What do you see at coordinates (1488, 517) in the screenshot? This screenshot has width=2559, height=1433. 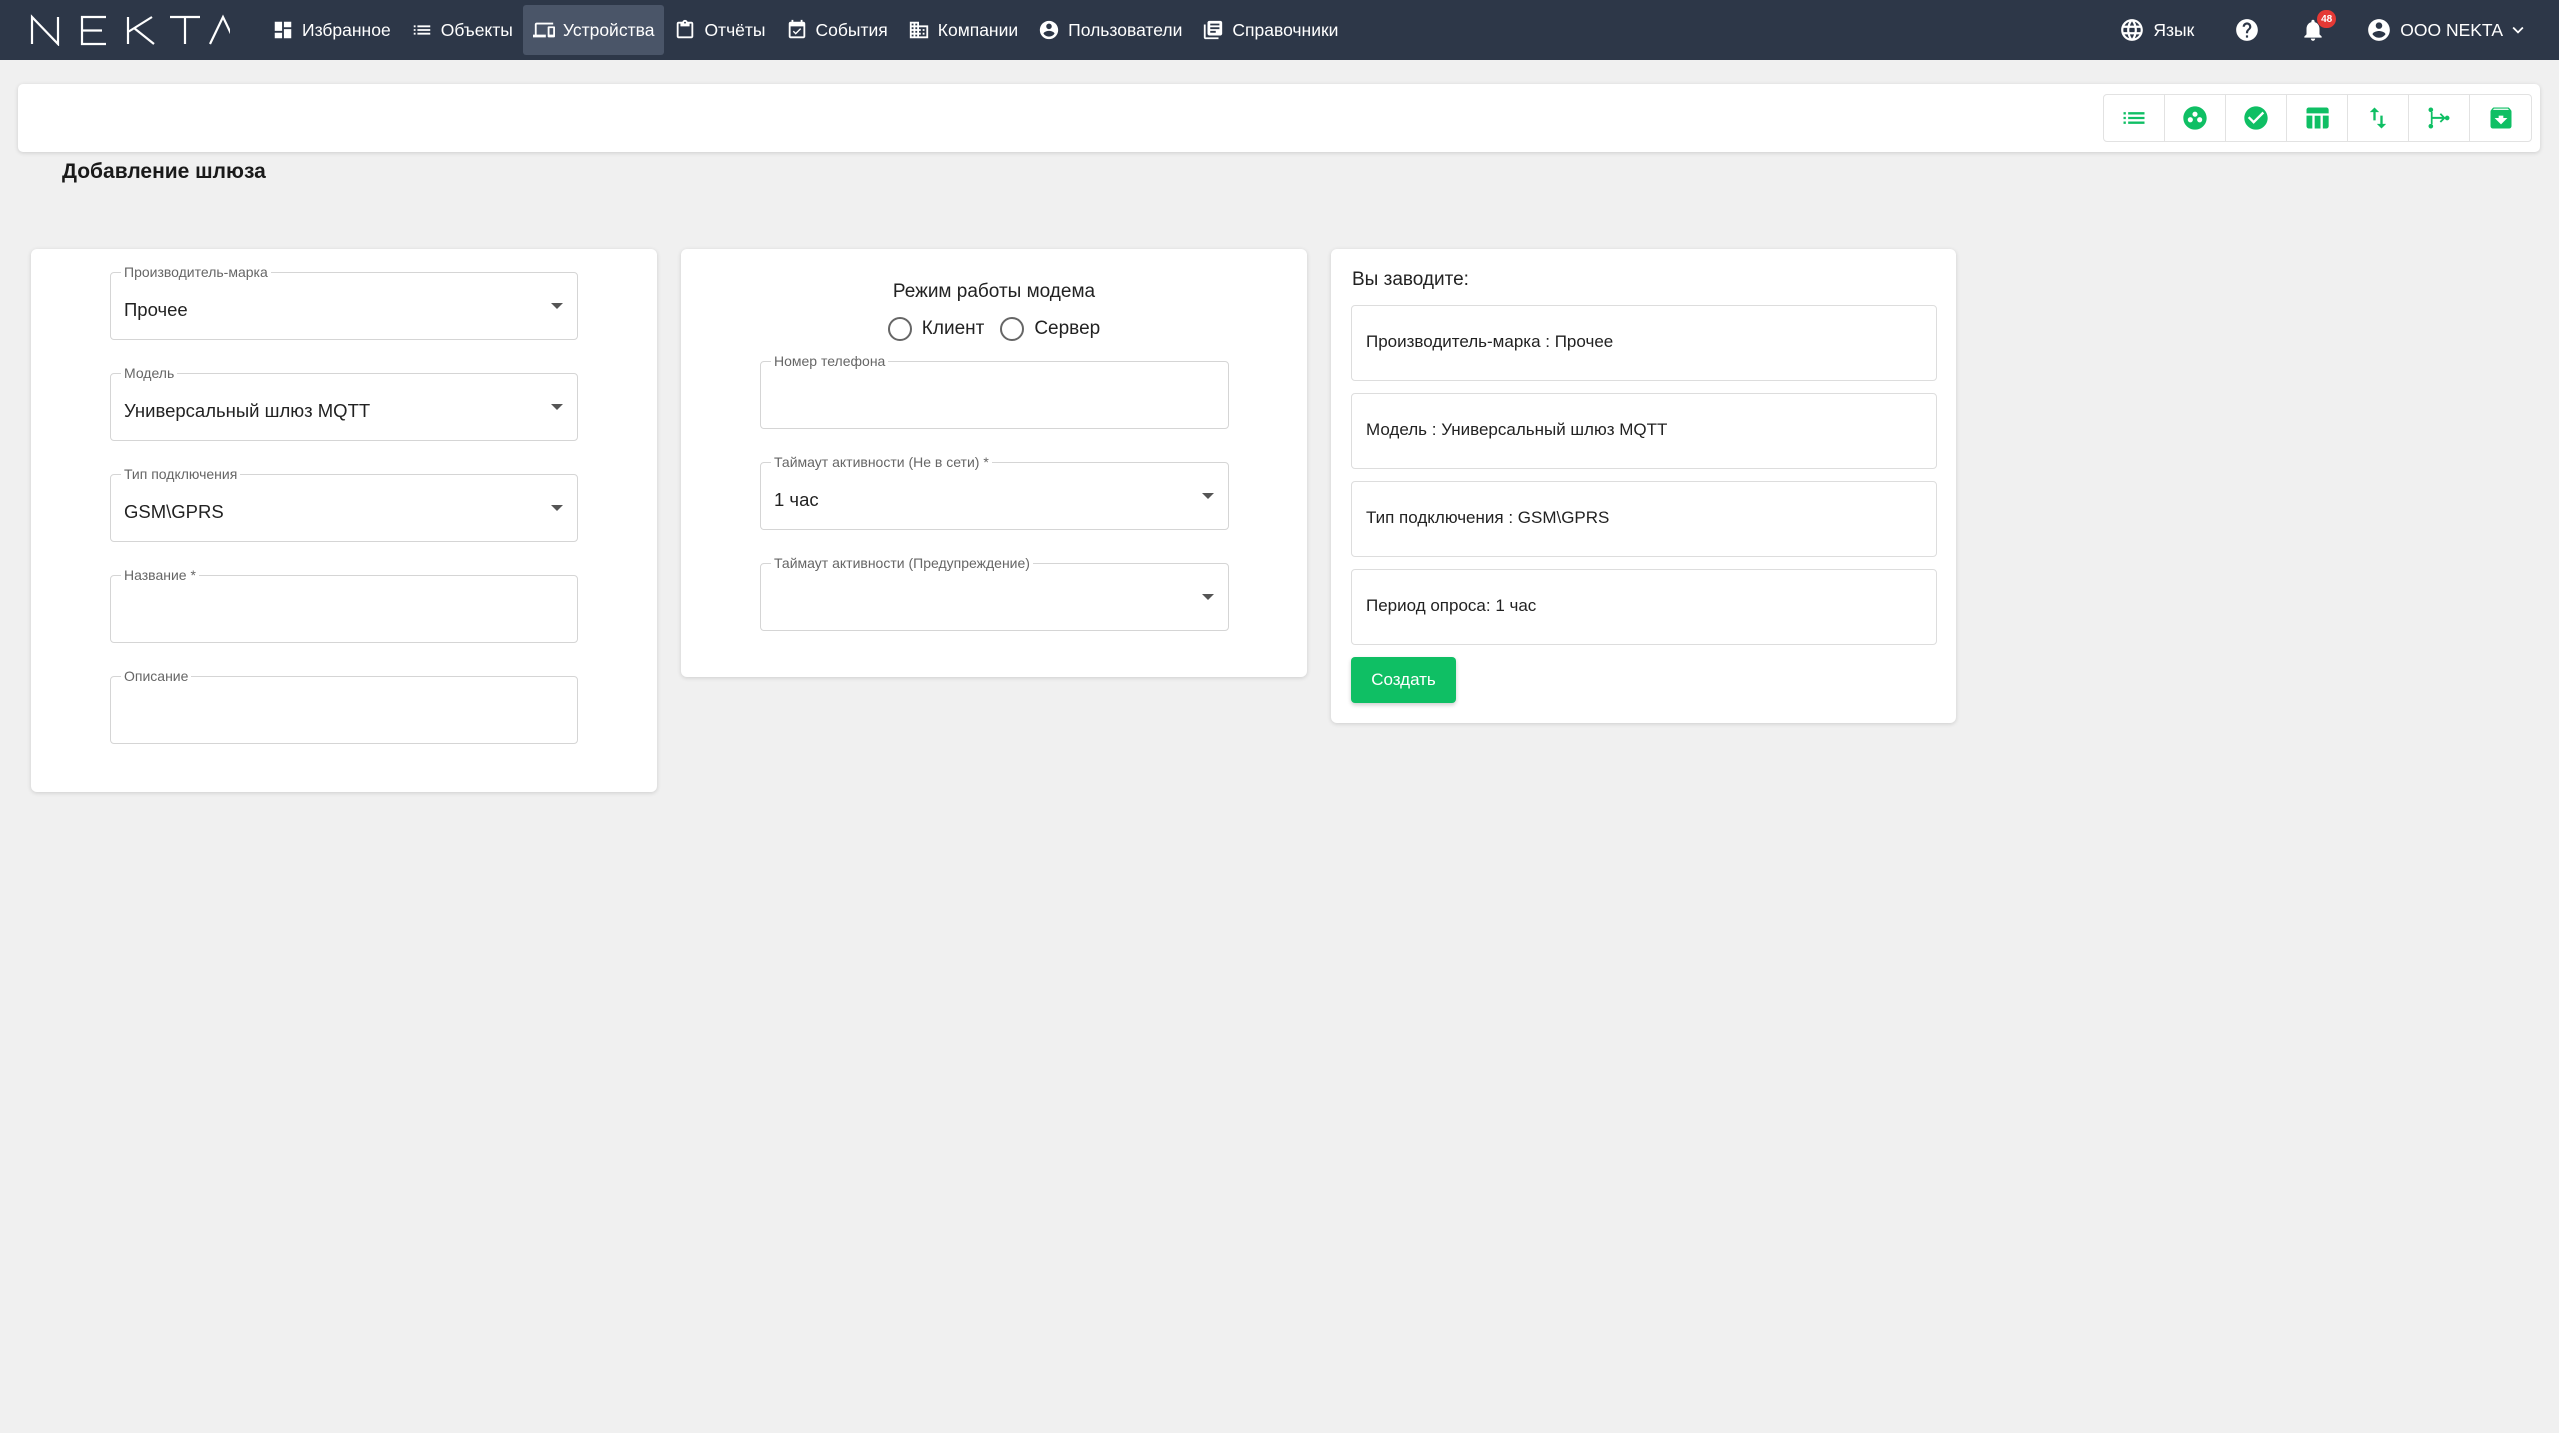 I see `summary-text: Тип подключения : GSM\GPRS` at bounding box center [1488, 517].